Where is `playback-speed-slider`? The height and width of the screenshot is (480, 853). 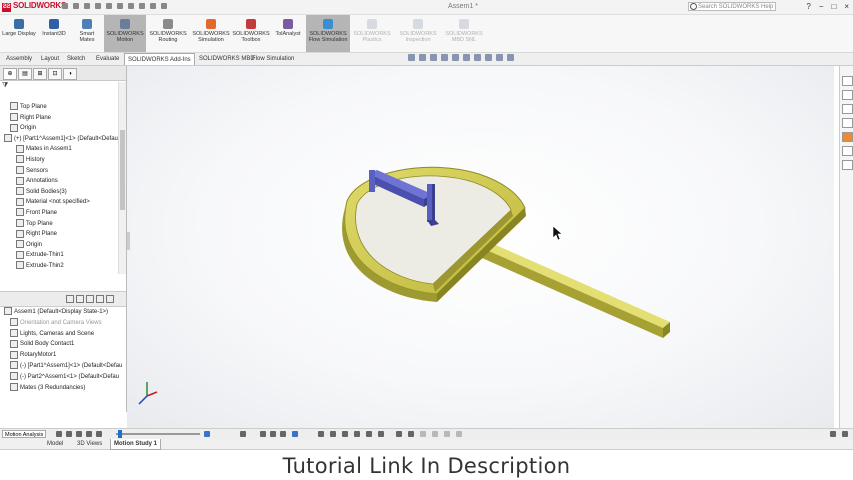
playback-speed-slider is located at coordinates (158, 434).